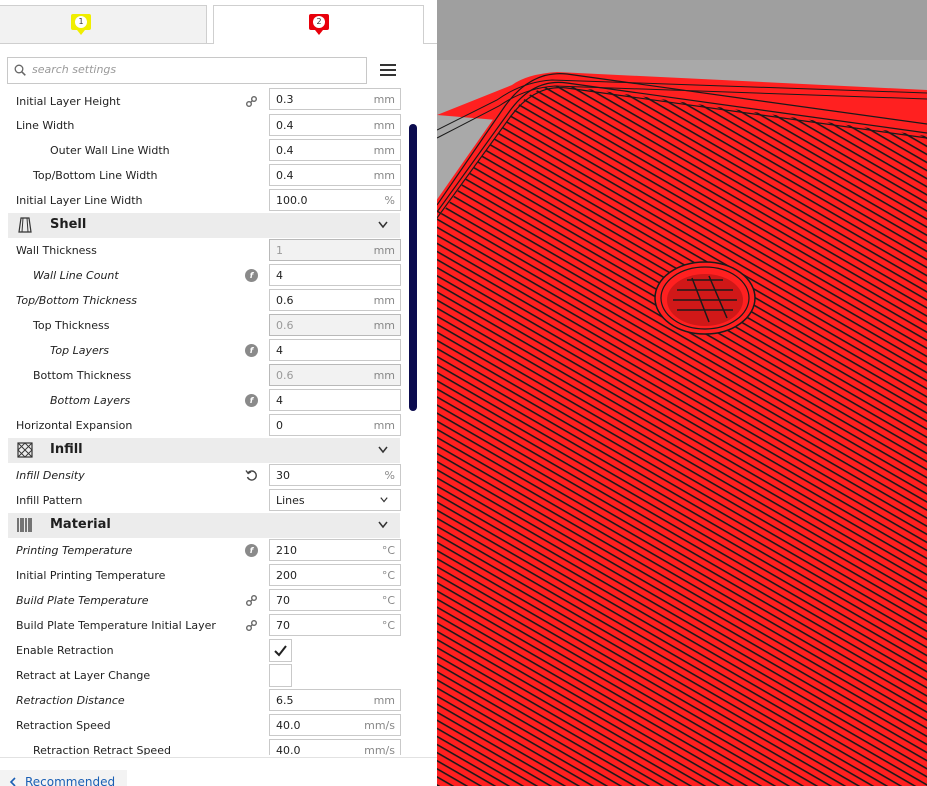 The height and width of the screenshot is (786, 927). I want to click on search-input, so click(197, 69).